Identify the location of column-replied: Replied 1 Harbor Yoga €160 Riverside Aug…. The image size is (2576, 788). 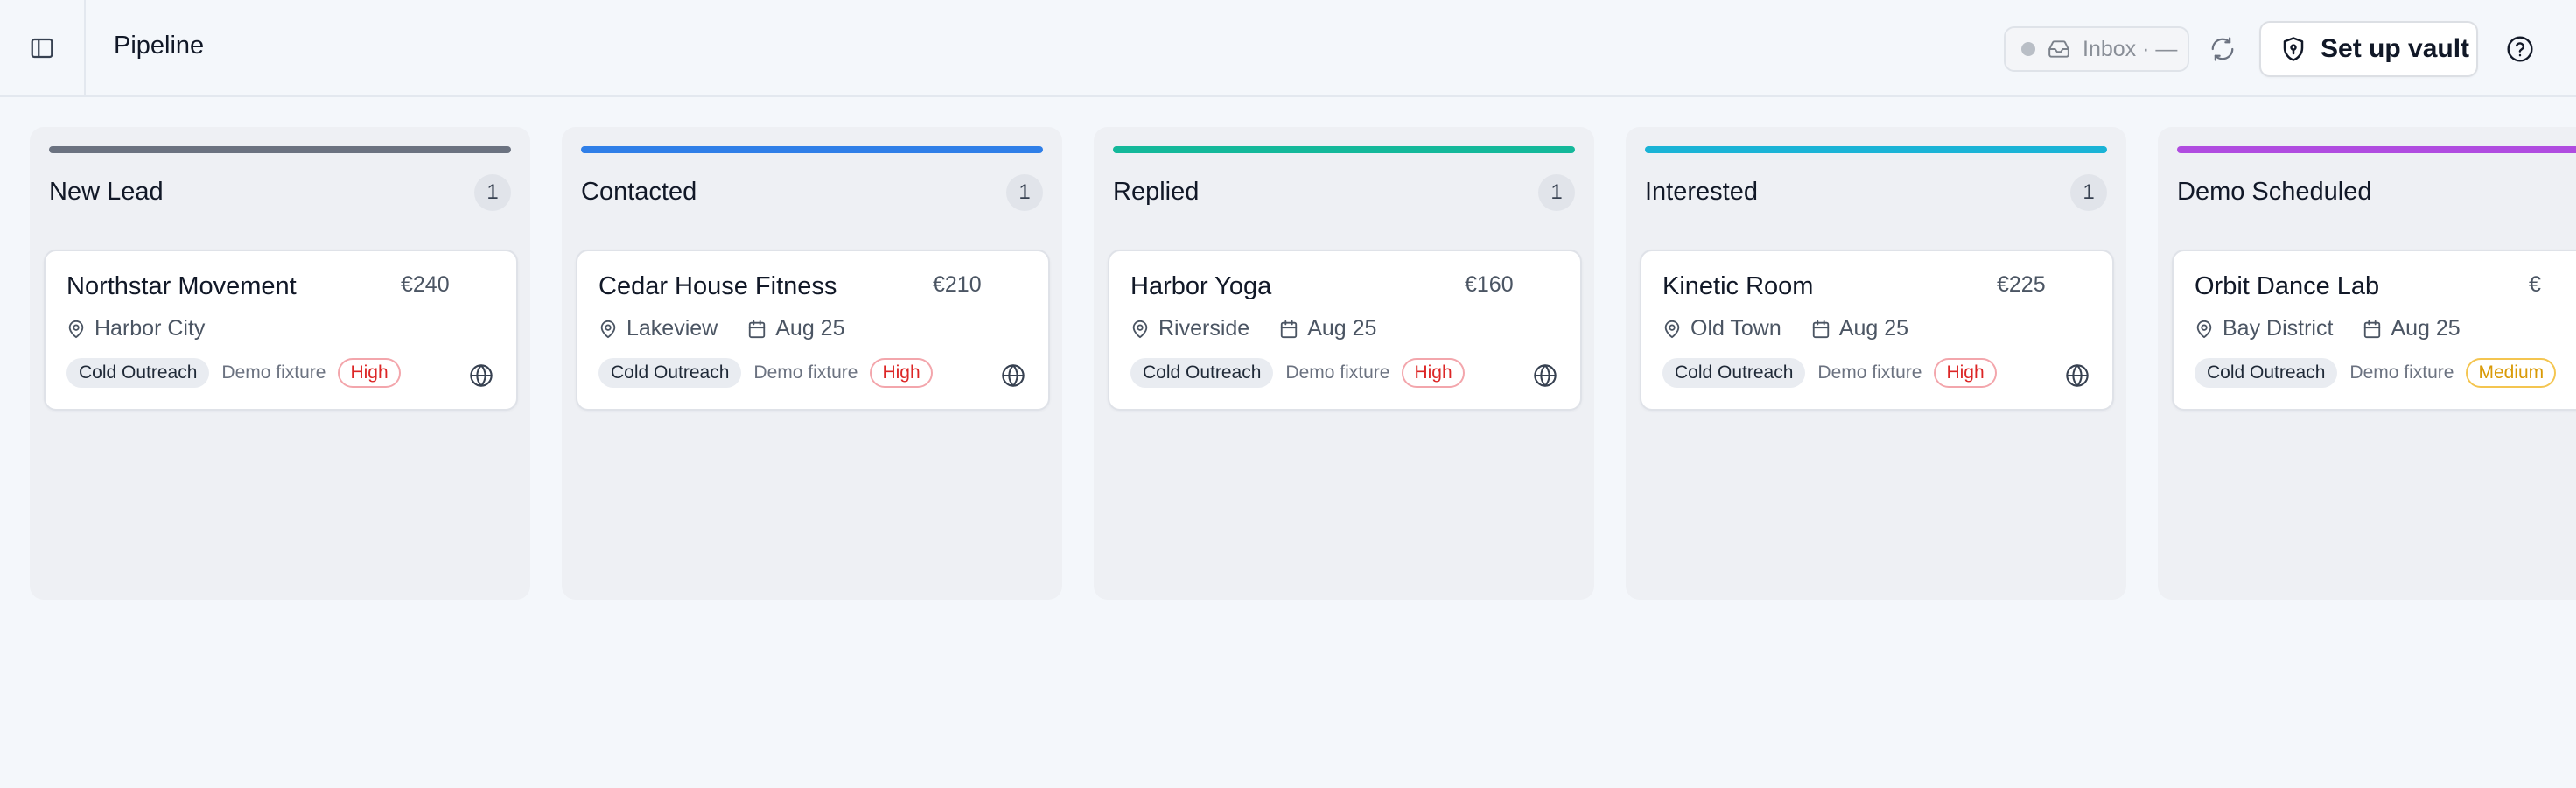
(1344, 363).